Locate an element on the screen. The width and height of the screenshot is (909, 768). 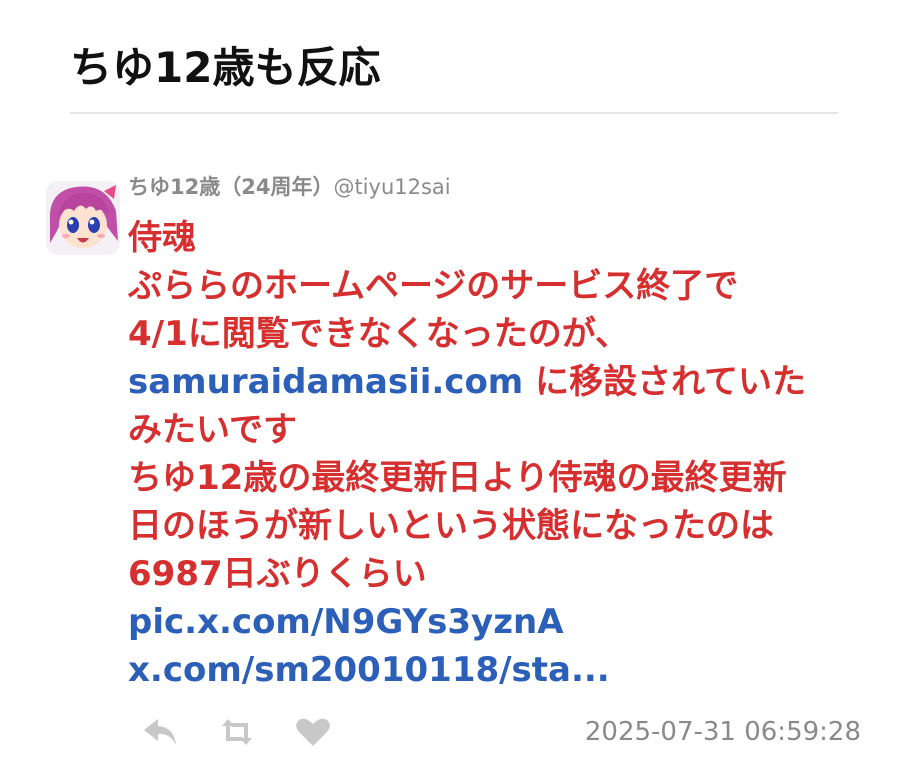
samuraidamasii-link: samuraidamasii.com is located at coordinates (325, 382).